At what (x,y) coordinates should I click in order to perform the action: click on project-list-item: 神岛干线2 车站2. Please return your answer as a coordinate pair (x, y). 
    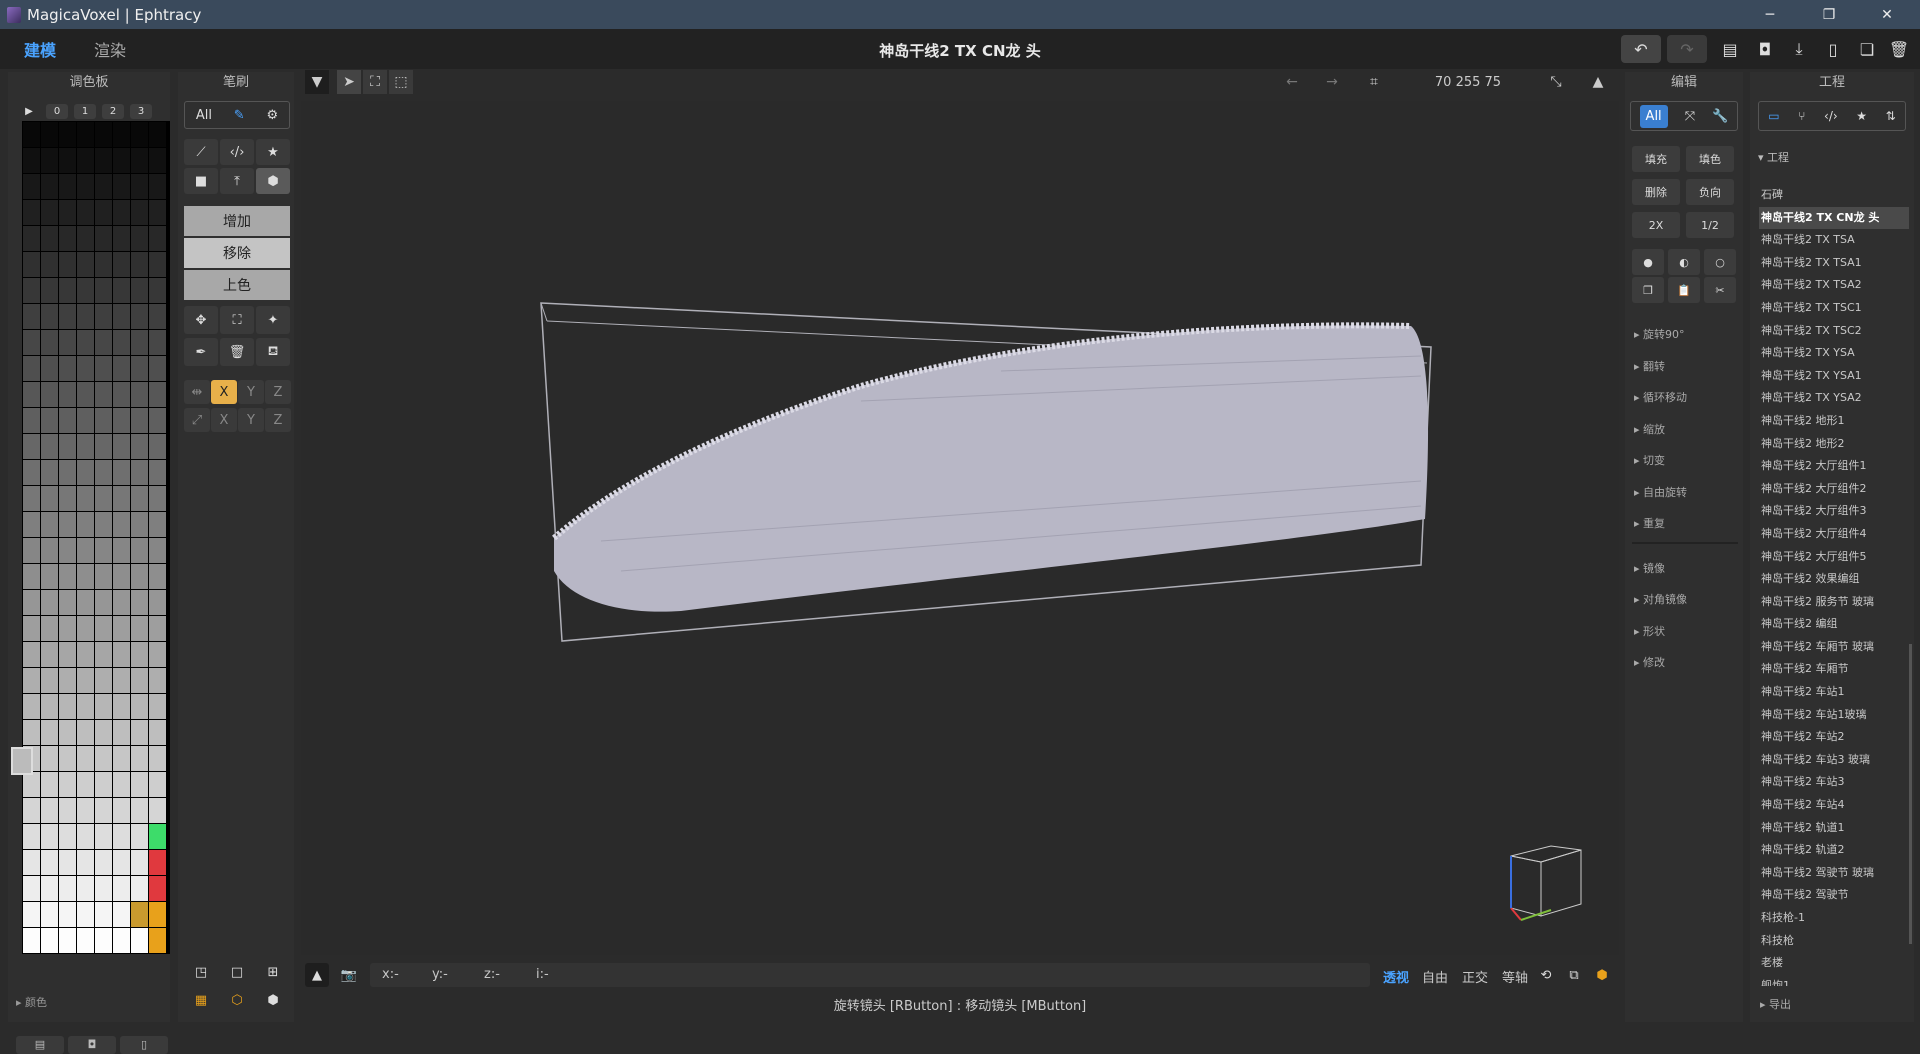
    Looking at the image, I should click on (1834, 737).